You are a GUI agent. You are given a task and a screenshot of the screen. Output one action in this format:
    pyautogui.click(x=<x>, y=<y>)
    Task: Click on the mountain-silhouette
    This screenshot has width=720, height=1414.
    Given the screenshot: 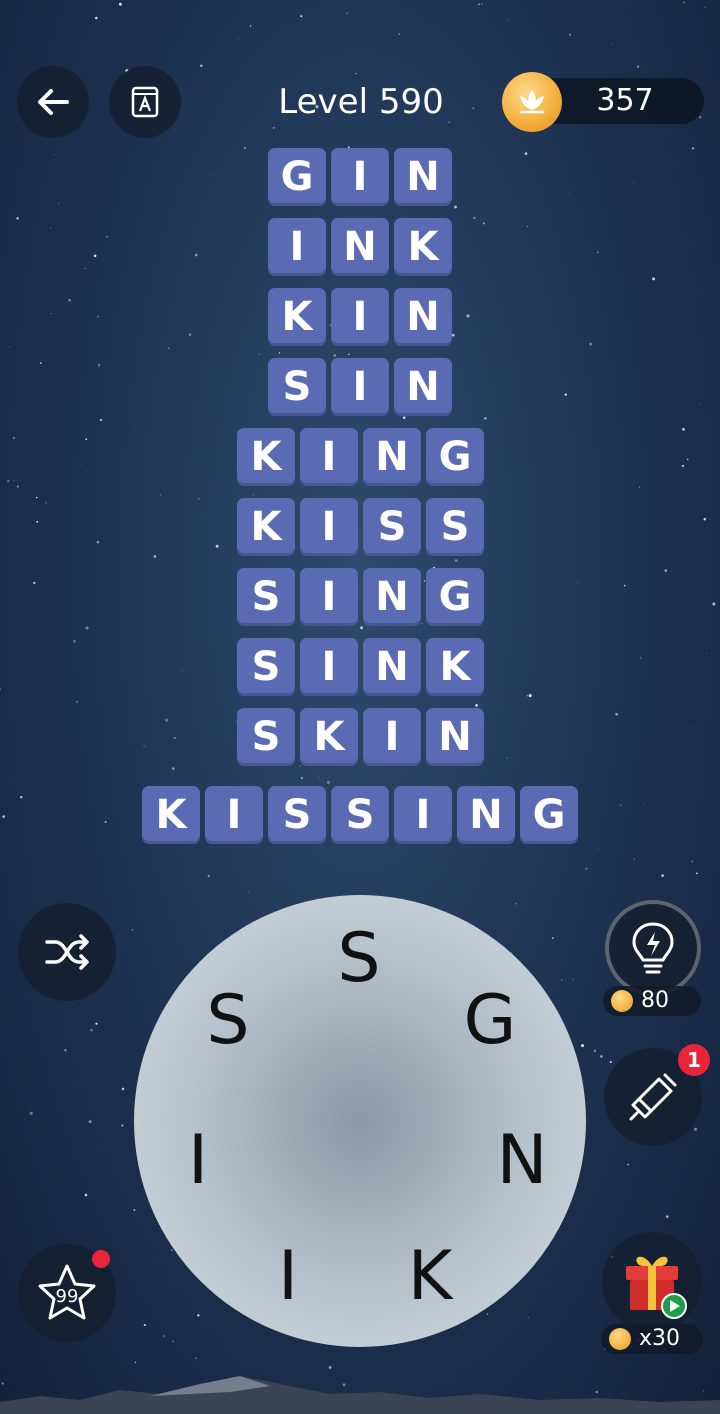 What is the action you would take?
    pyautogui.click(x=360, y=1395)
    